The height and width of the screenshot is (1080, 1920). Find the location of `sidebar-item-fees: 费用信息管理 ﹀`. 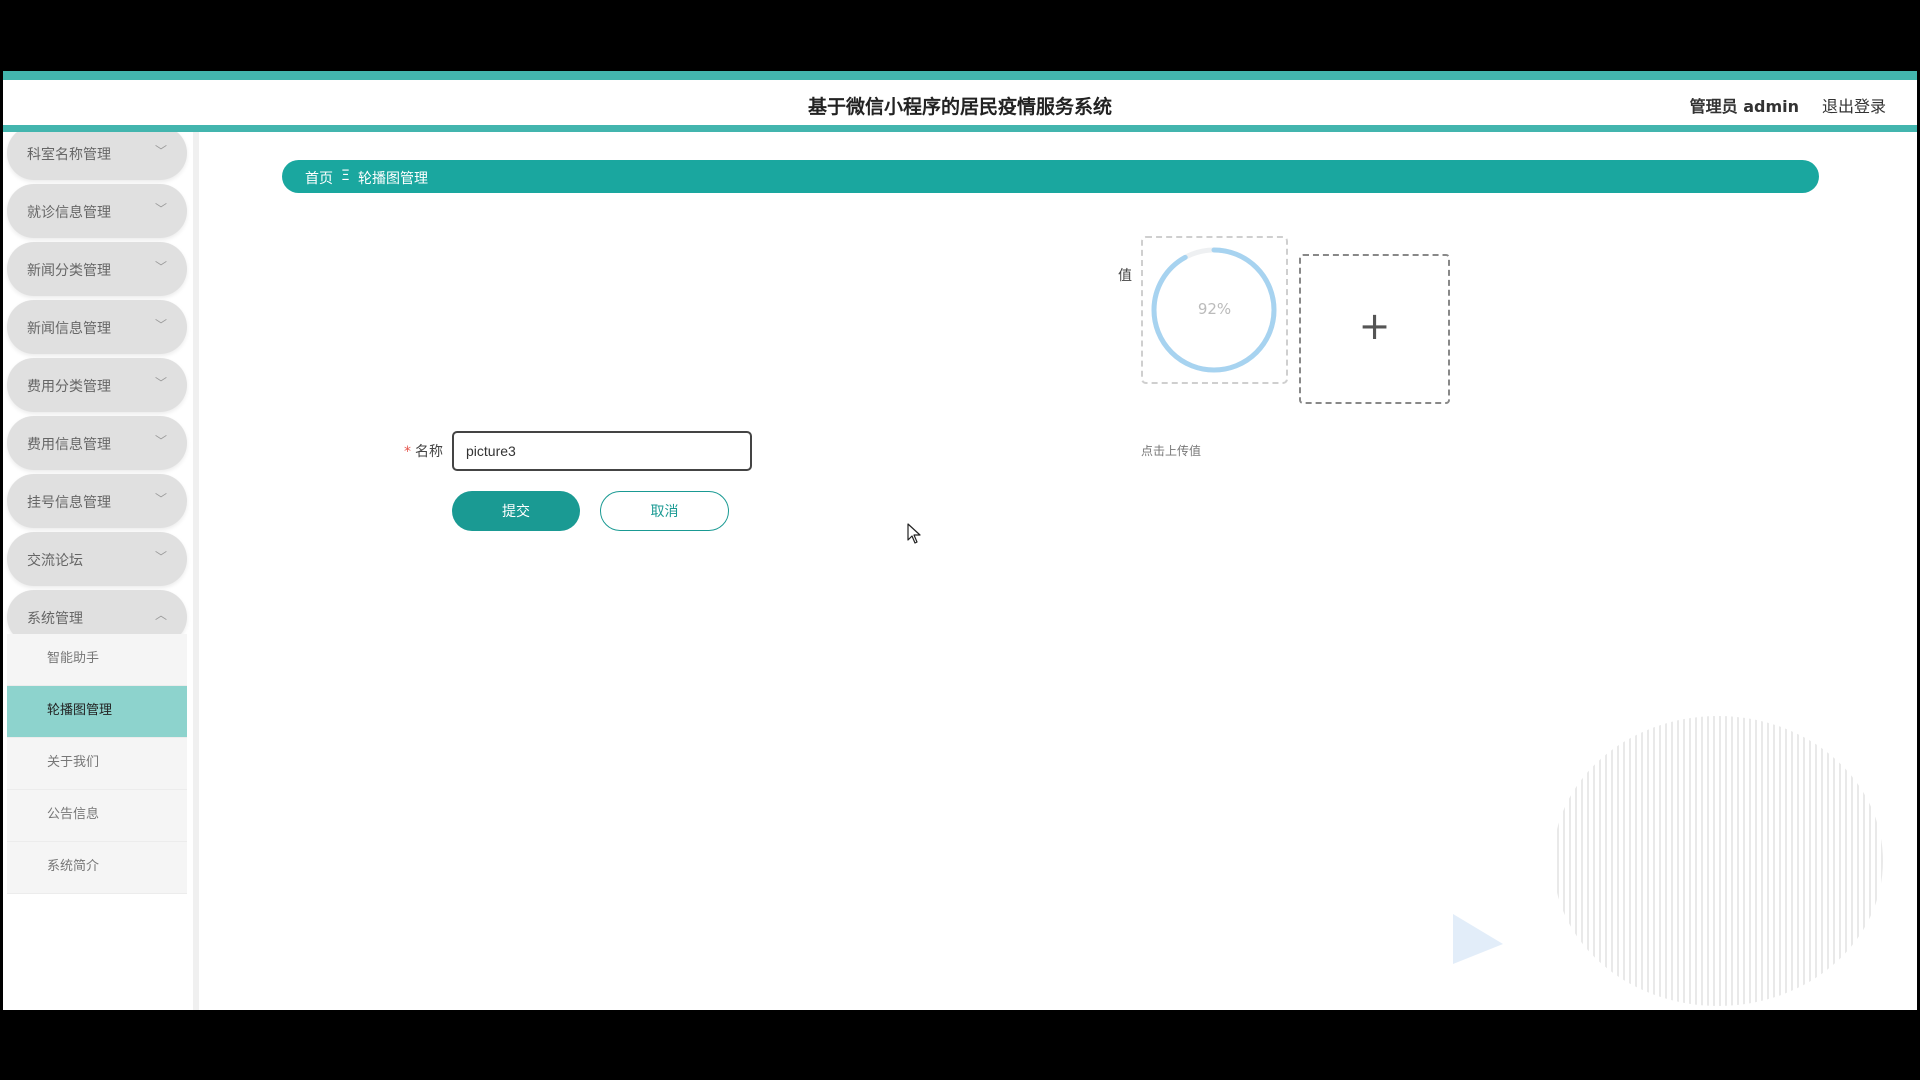

sidebar-item-fees: 费用信息管理 ﹀ is located at coordinates (97, 443).